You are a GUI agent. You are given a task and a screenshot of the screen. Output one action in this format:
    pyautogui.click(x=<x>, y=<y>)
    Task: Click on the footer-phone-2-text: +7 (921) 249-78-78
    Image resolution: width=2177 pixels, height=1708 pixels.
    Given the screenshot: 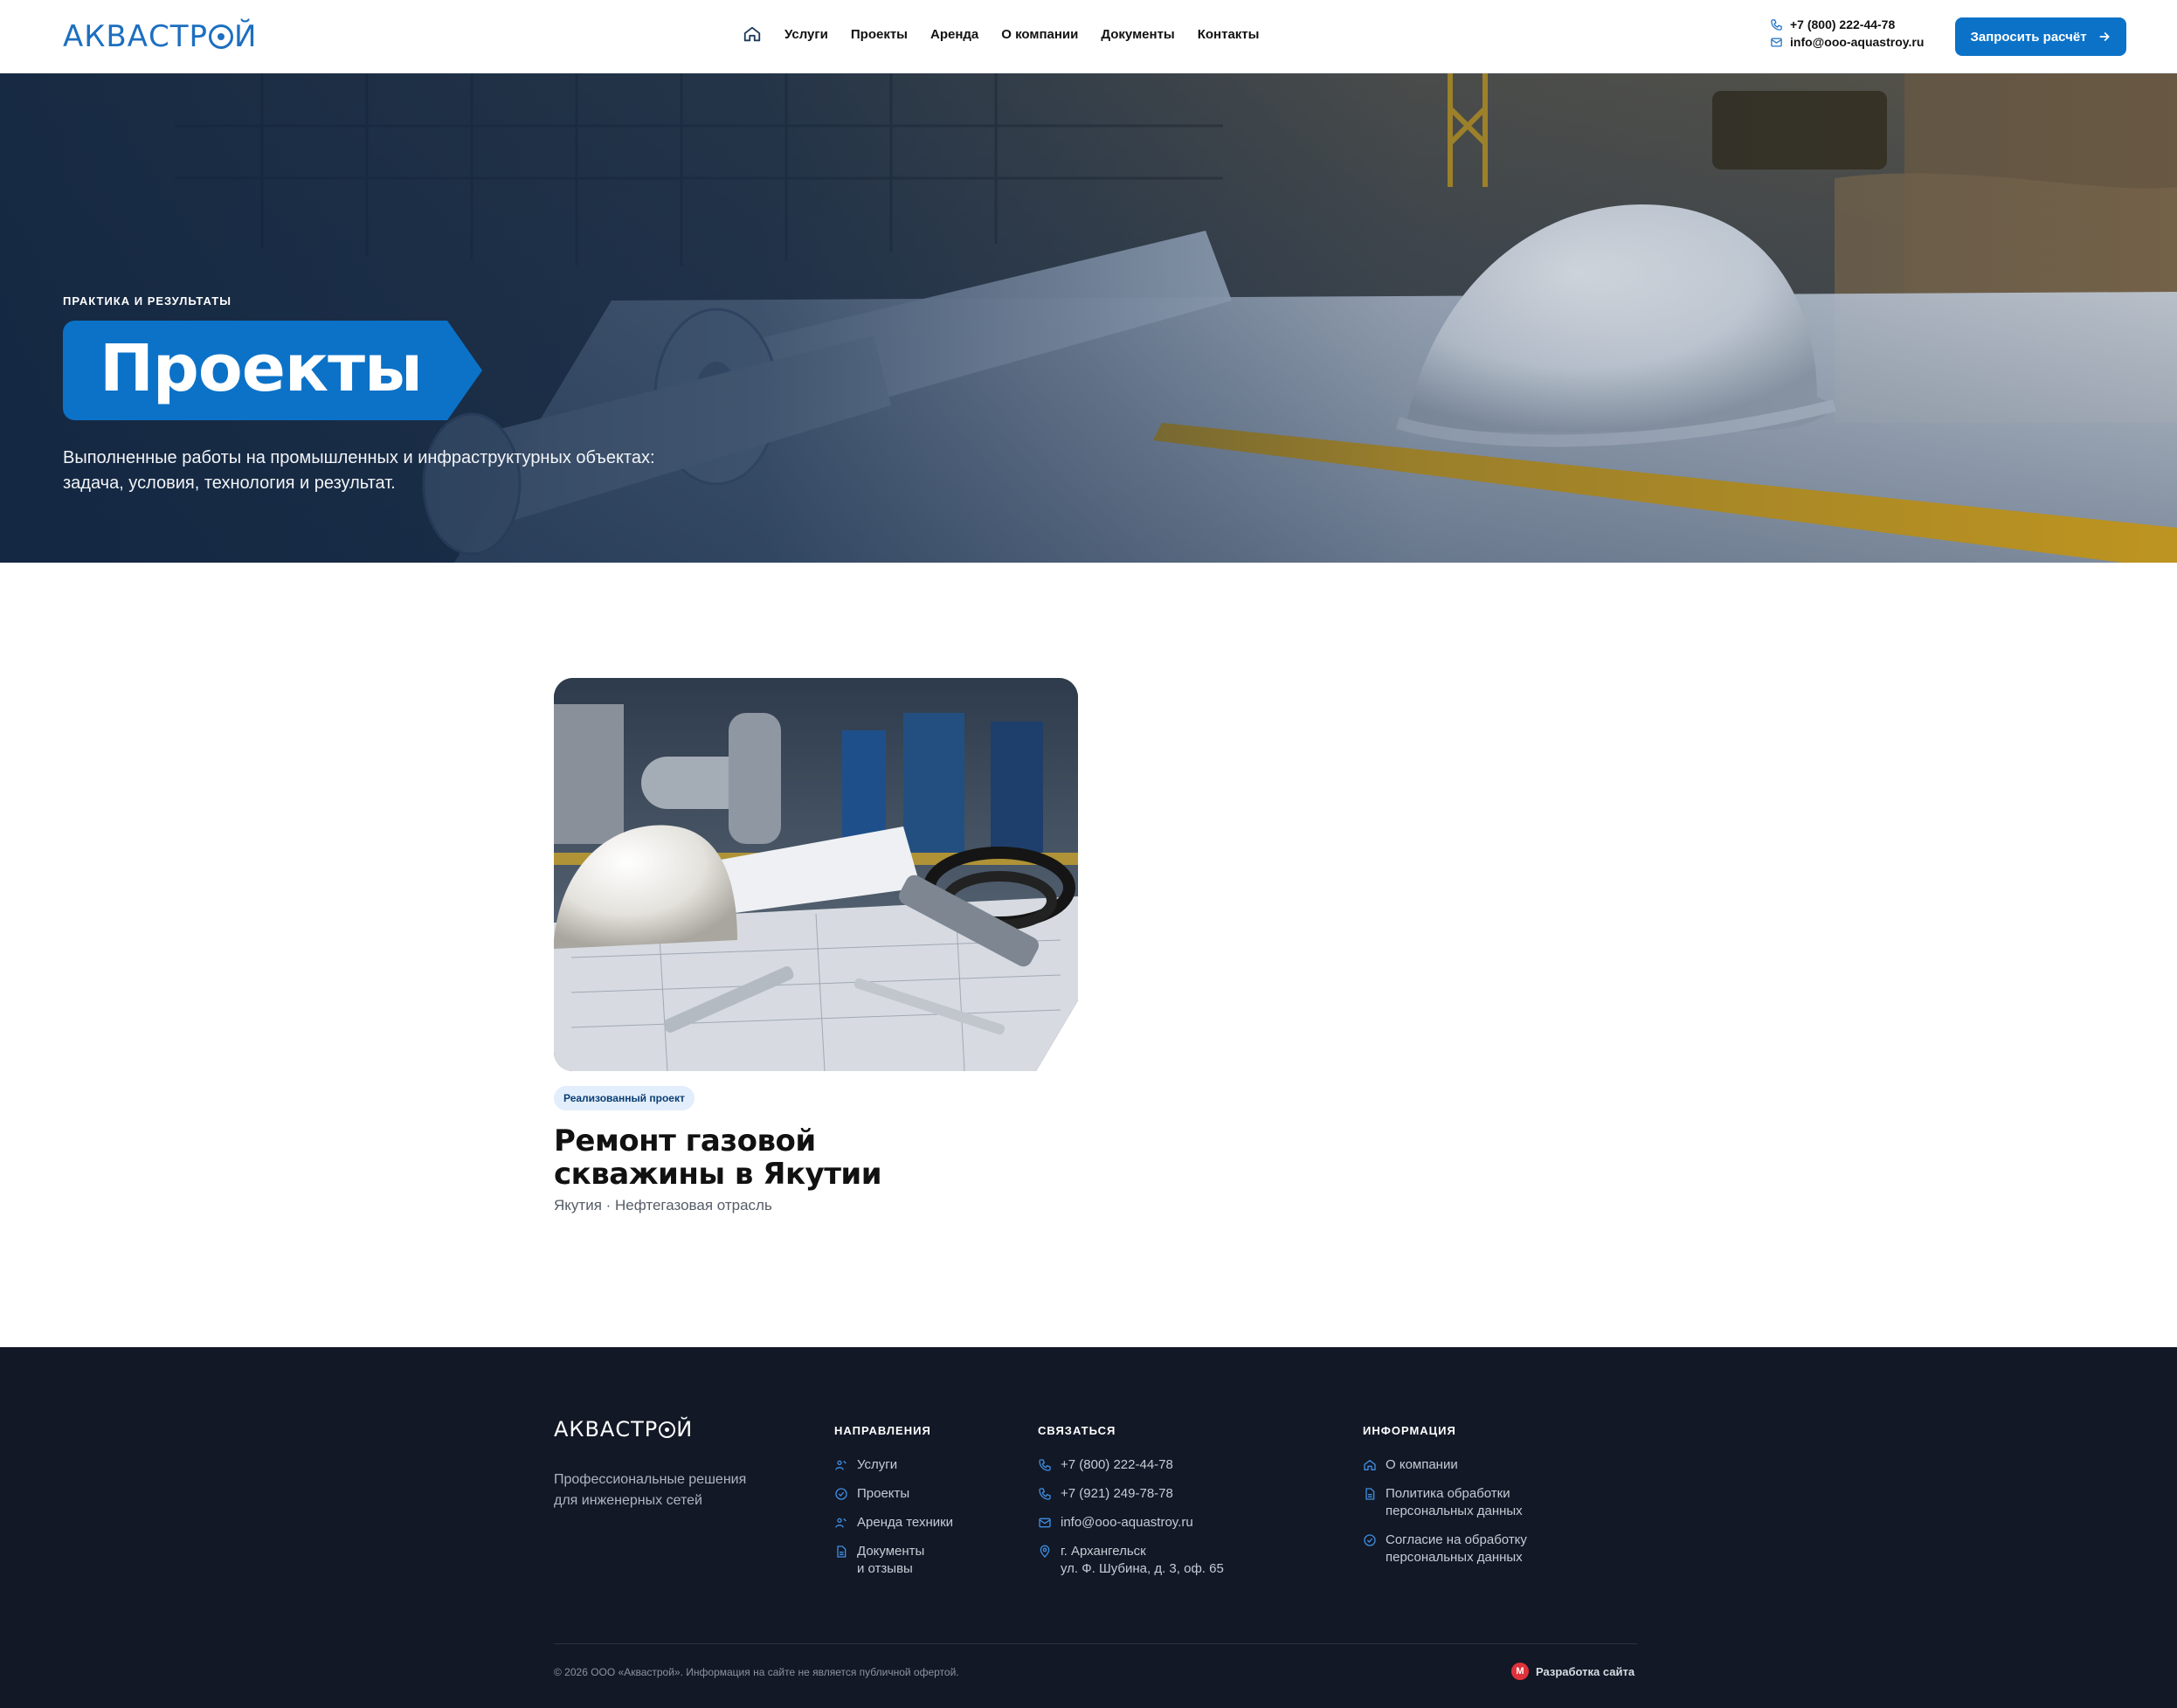 What is the action you would take?
    pyautogui.click(x=1117, y=1494)
    